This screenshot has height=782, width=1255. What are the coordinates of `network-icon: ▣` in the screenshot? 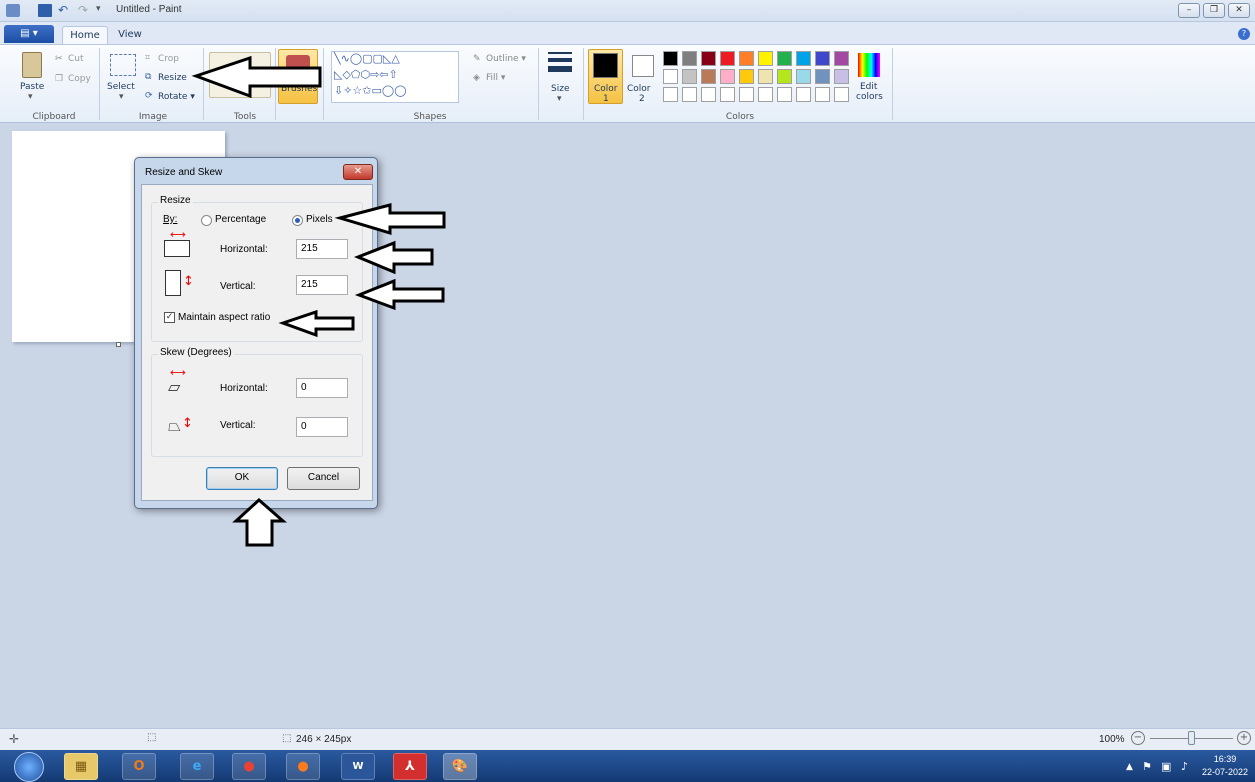 It's located at (1166, 766).